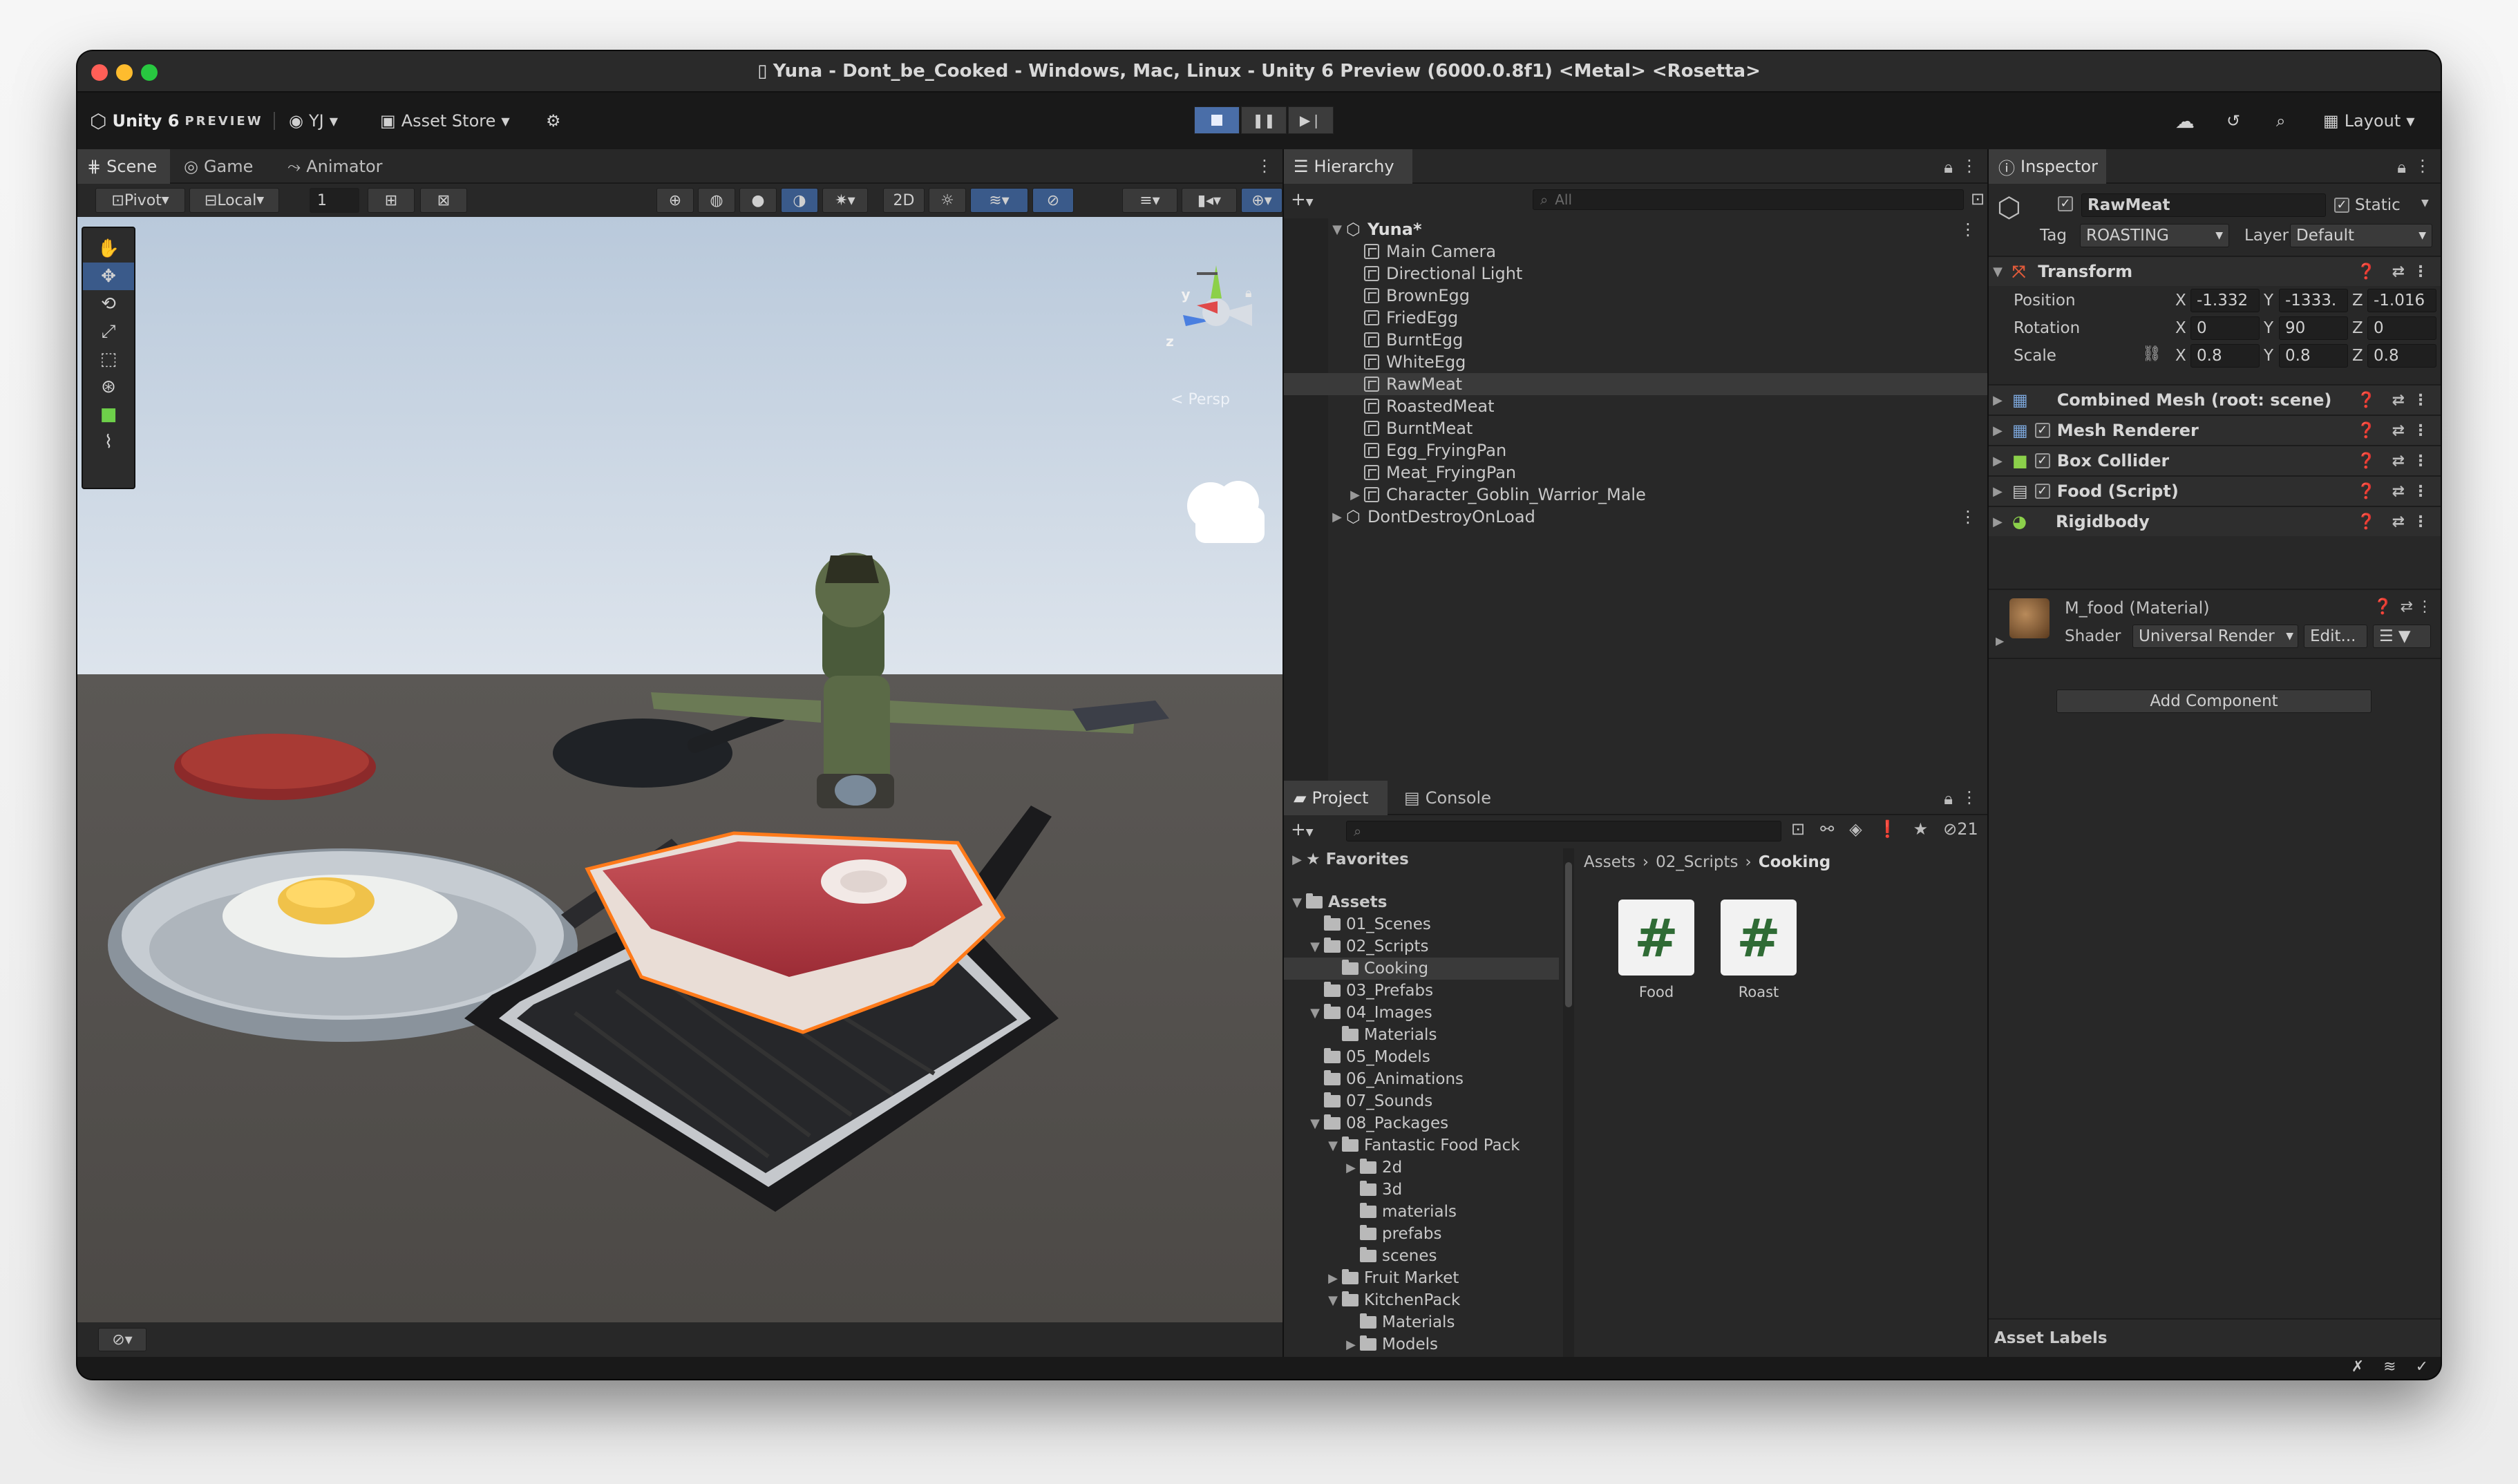 The width and height of the screenshot is (2518, 1484). Describe the element at coordinates (2233, 121) in the screenshot. I see `history-button: ↺` at that location.